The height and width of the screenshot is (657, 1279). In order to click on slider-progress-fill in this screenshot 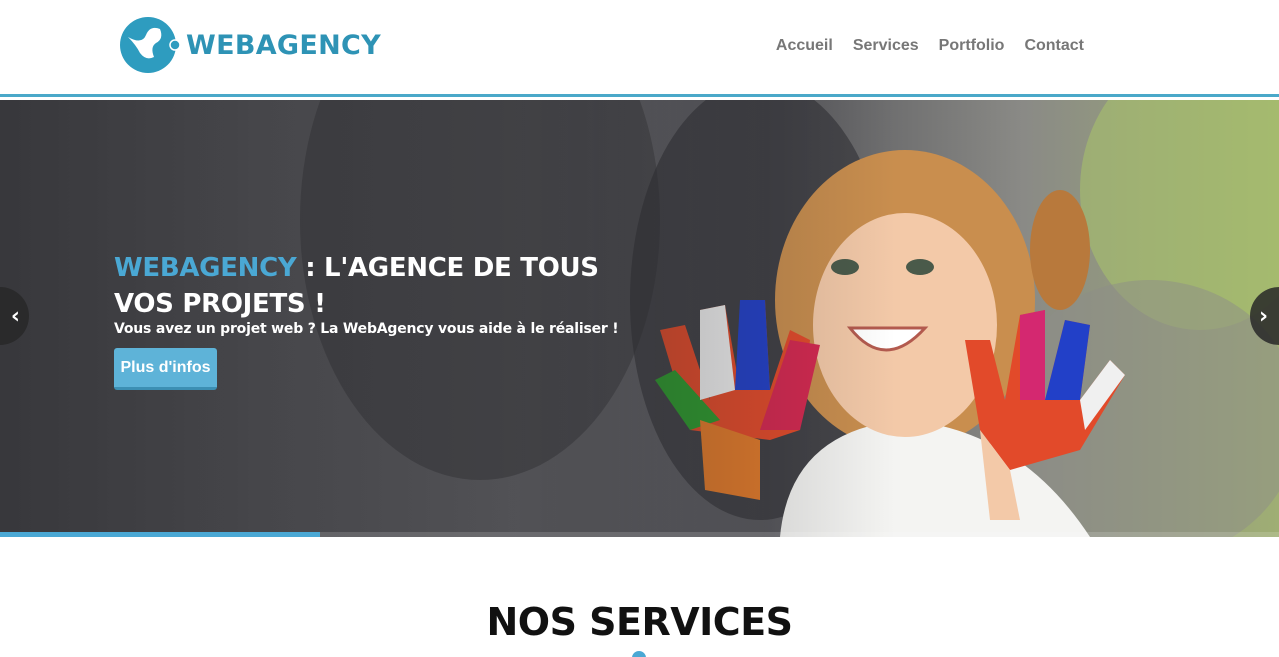, I will do `click(160, 534)`.